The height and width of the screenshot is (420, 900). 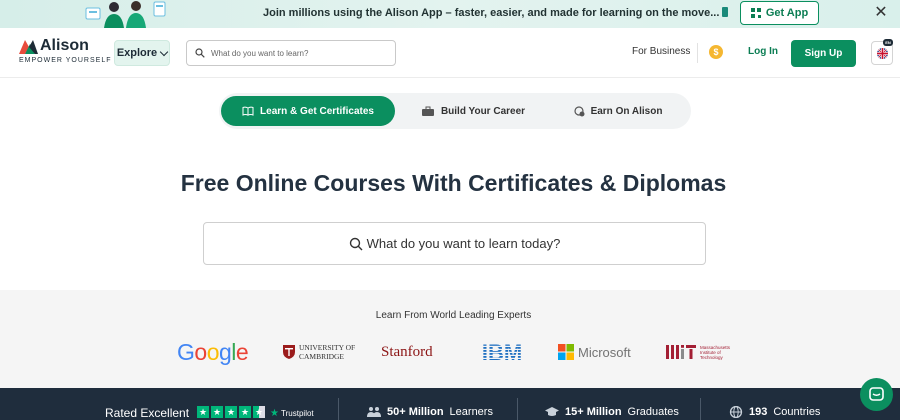 I want to click on tab-label: Build Your Career, so click(x=483, y=111).